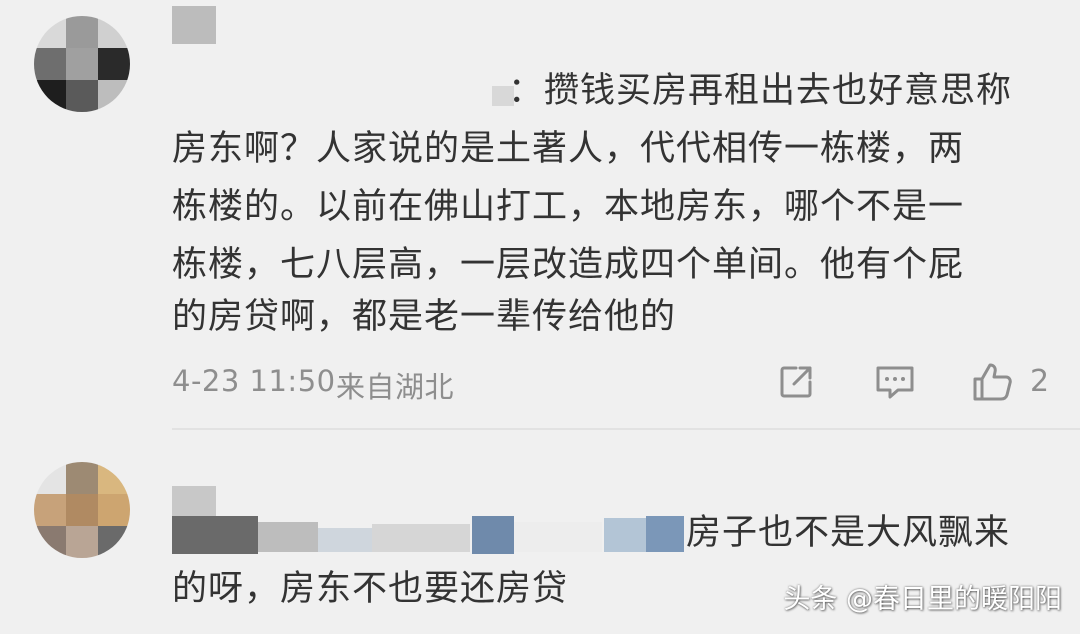 The image size is (1080, 634). Describe the element at coordinates (568, 265) in the screenshot. I see `comment-line: 栋楼，七八层高，一层改造成四个单间。他有个屁` at that location.